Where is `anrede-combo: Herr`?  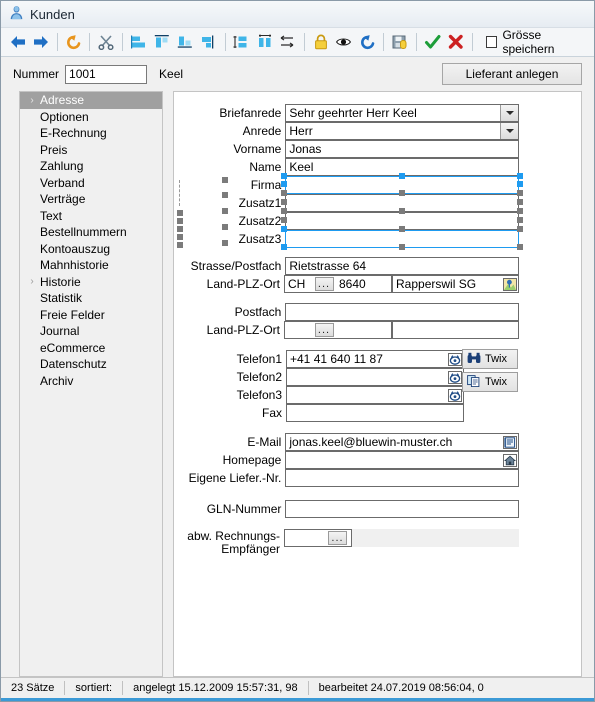 anrede-combo: Herr is located at coordinates (402, 131).